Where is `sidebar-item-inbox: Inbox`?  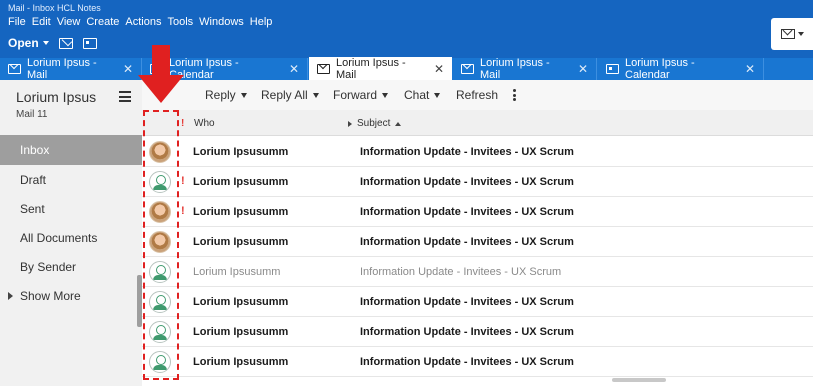
sidebar-item-inbox: Inbox is located at coordinates (71, 150).